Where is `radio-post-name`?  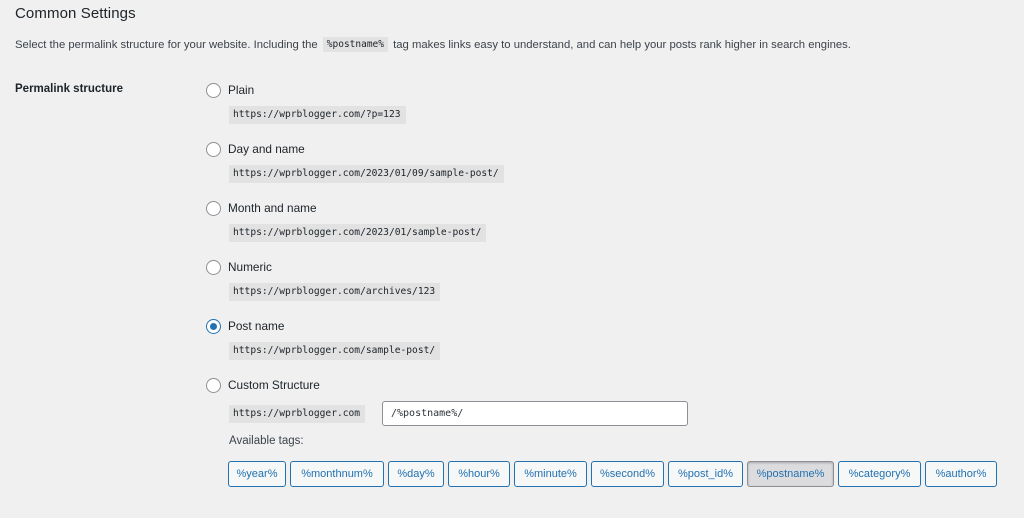 radio-post-name is located at coordinates (213, 326).